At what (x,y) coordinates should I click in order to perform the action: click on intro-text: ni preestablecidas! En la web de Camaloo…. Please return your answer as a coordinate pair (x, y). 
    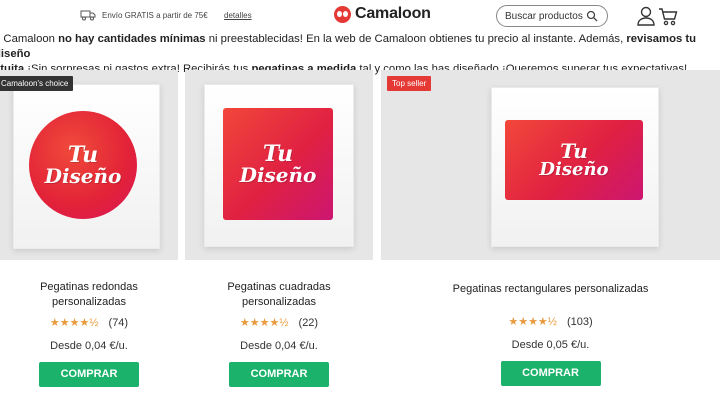
    Looking at the image, I should click on (416, 39).